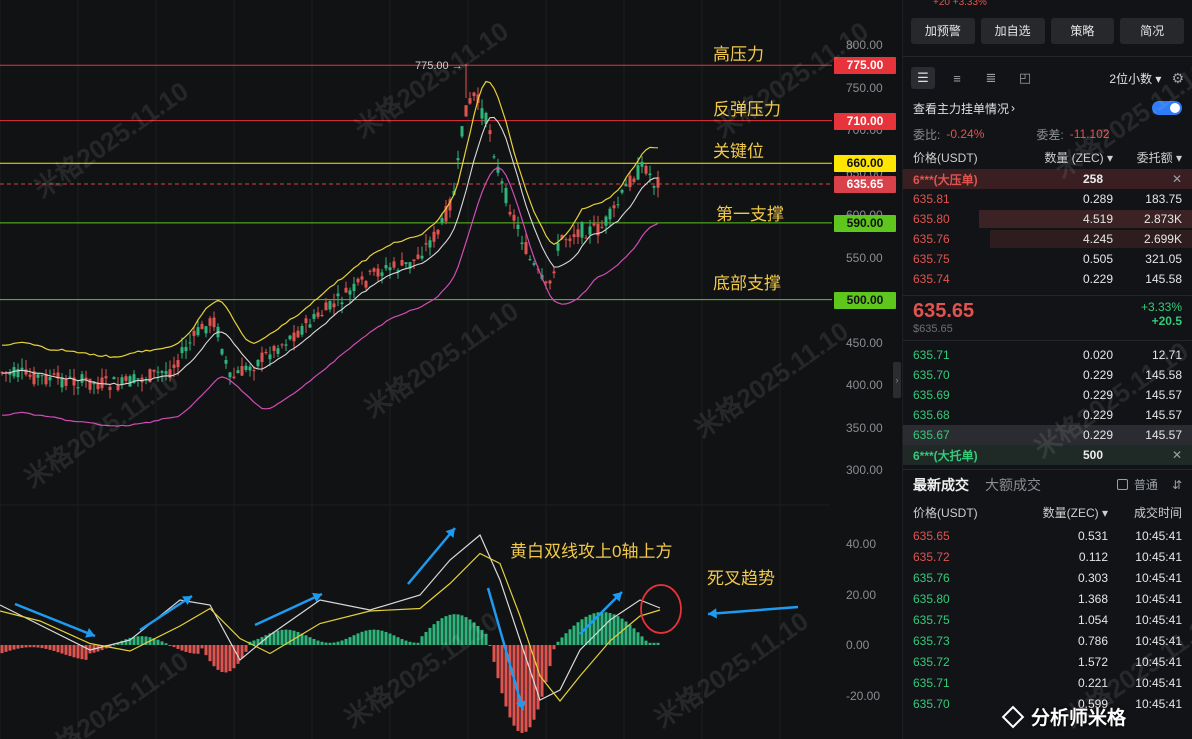 Image resolution: width=1192 pixels, height=739 pixels. What do you see at coordinates (1167, 108) in the screenshot?
I see `main-force-toggle` at bounding box center [1167, 108].